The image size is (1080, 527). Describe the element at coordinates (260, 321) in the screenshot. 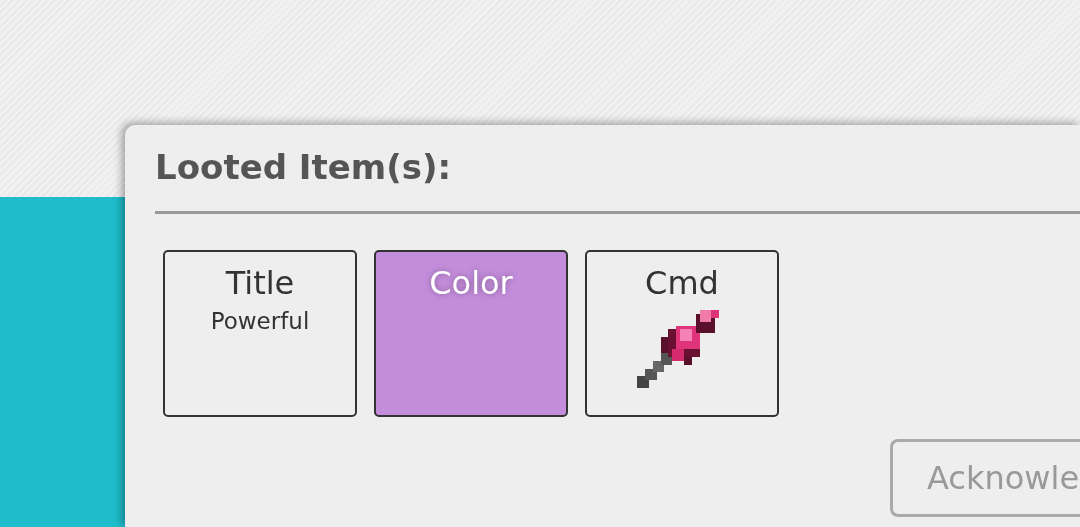

I see `tile-detail: Powerful` at that location.